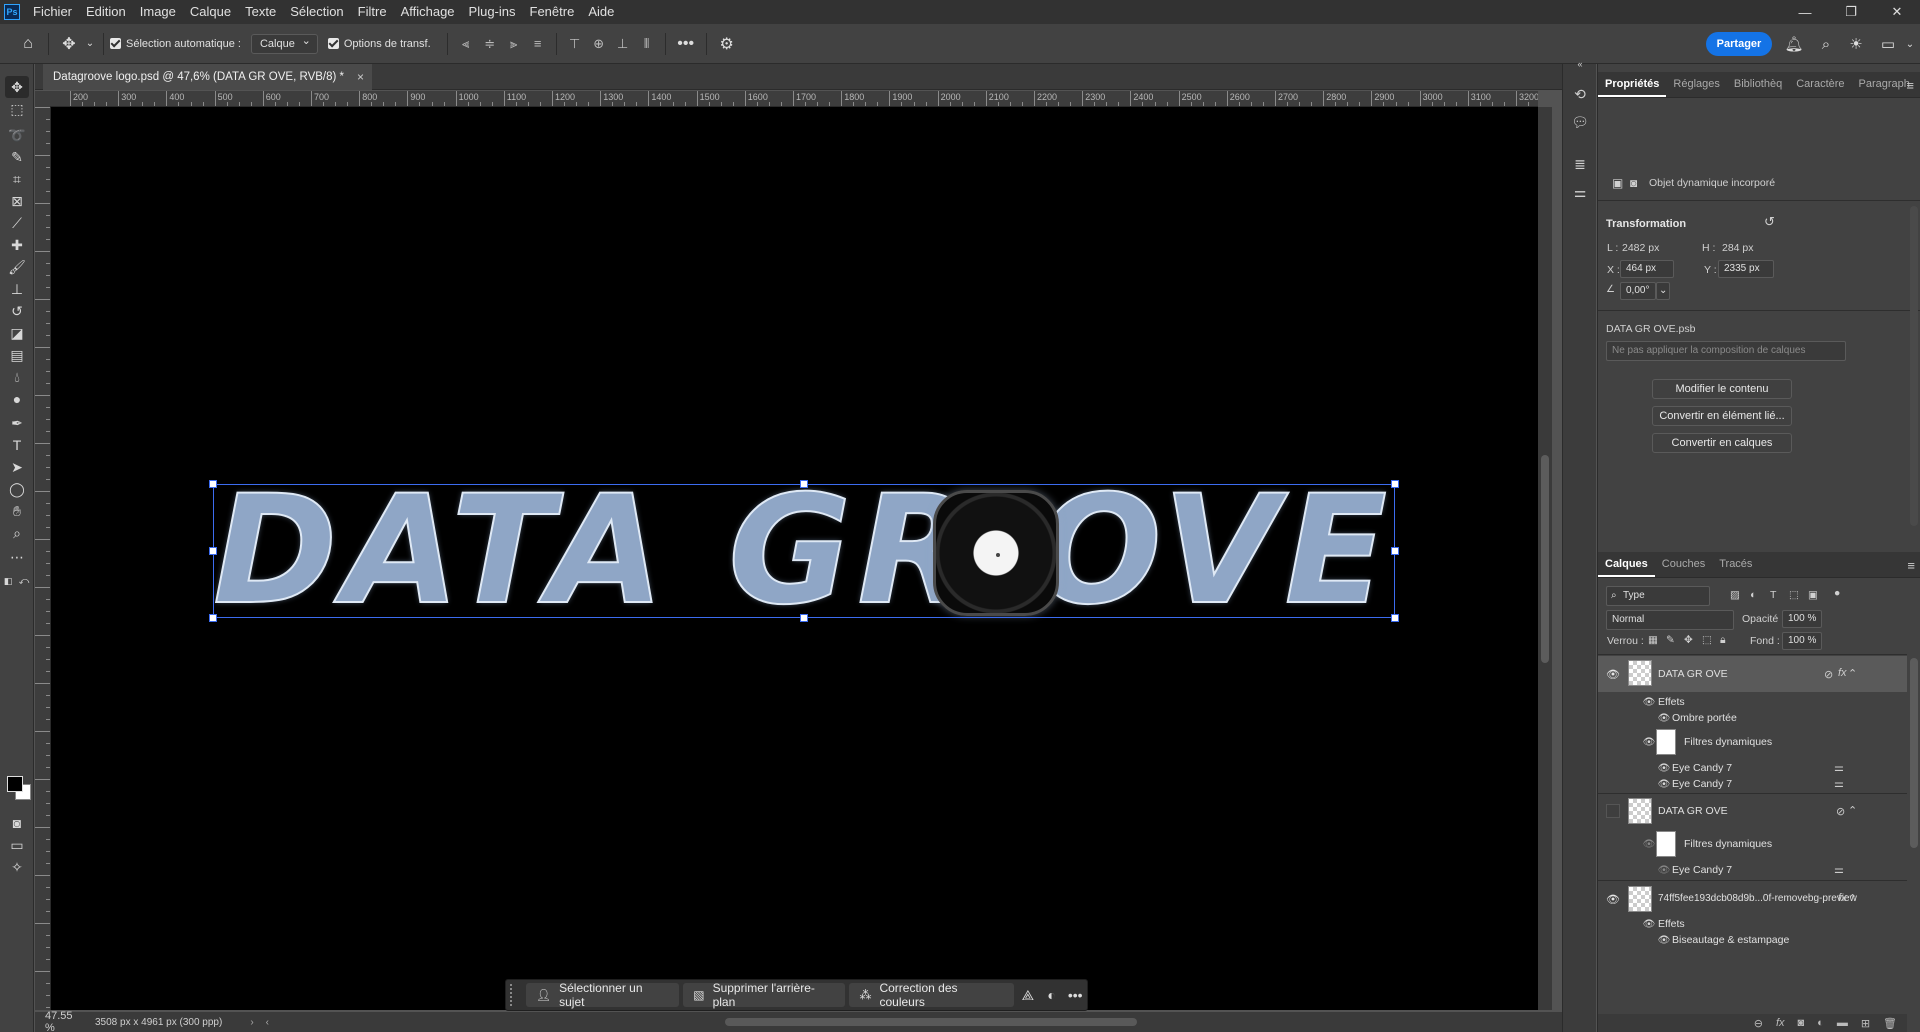  Describe the element at coordinates (1683, 567) in the screenshot. I see `tab-channels: Couches` at that location.